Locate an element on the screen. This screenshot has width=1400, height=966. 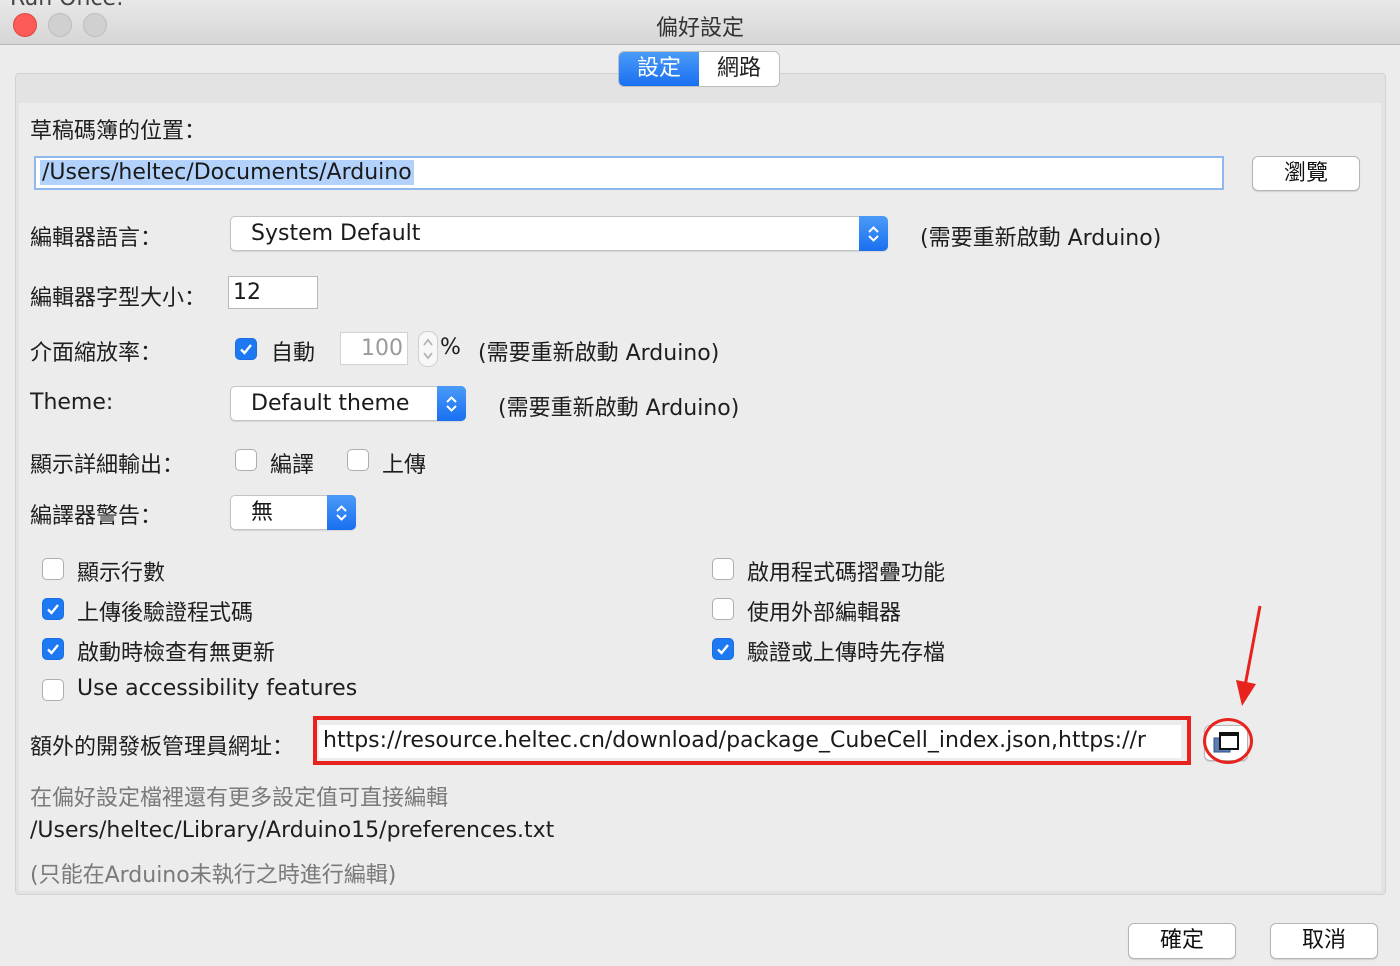
scale-stepper is located at coordinates (428, 349).